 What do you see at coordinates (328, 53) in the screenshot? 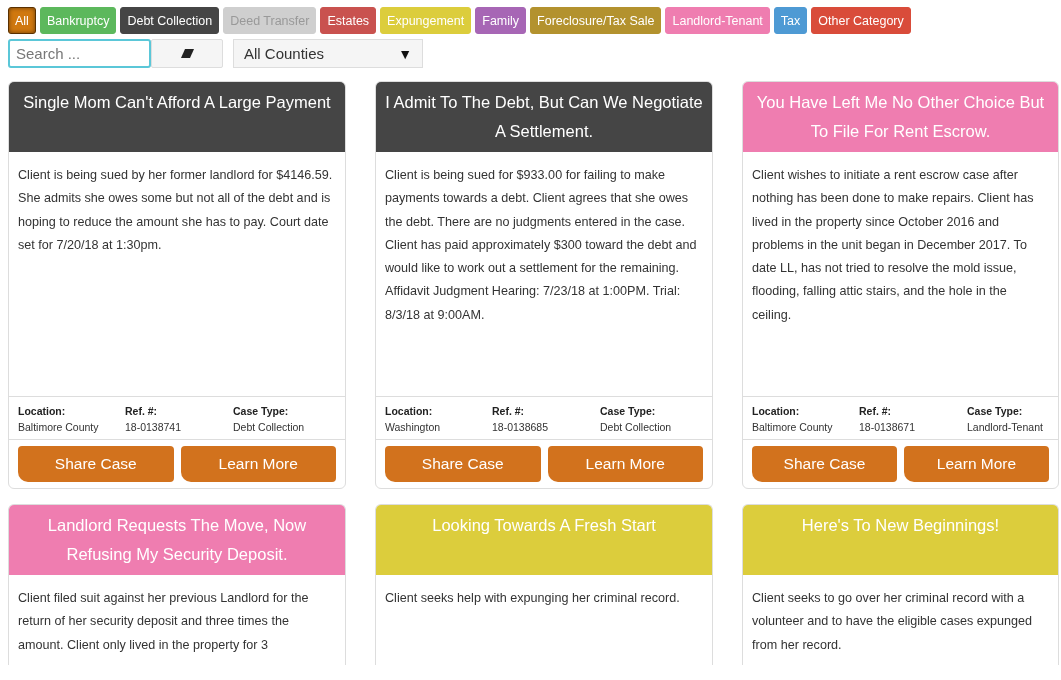
I see `county-dropdown: All Counties ▼` at bounding box center [328, 53].